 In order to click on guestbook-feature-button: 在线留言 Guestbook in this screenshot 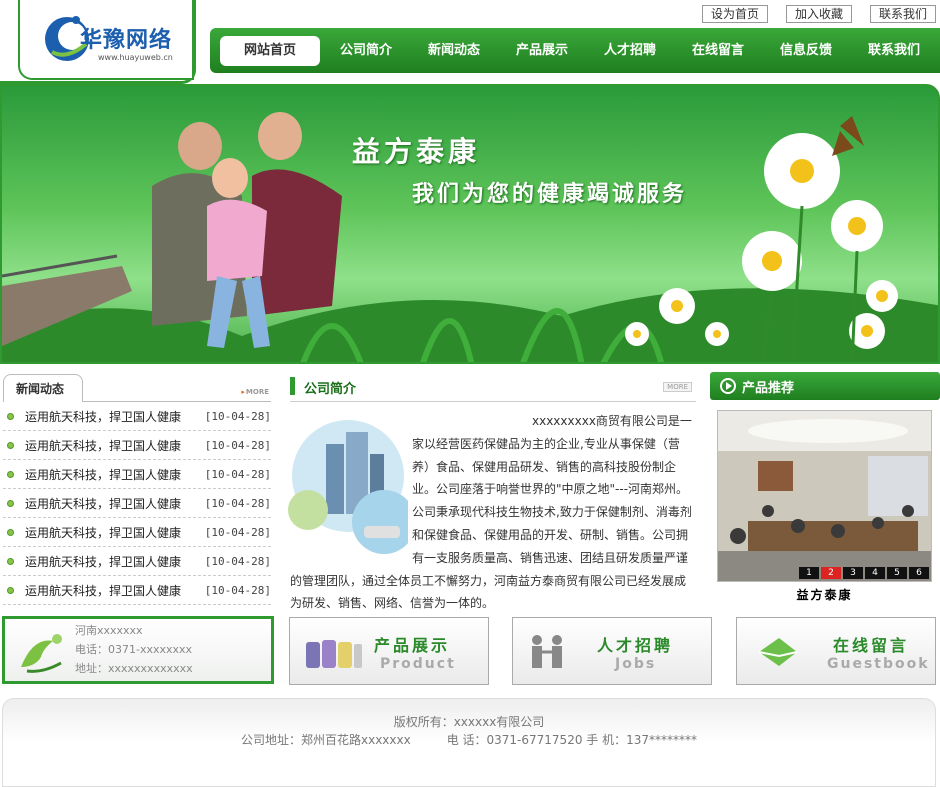, I will do `click(836, 651)`.